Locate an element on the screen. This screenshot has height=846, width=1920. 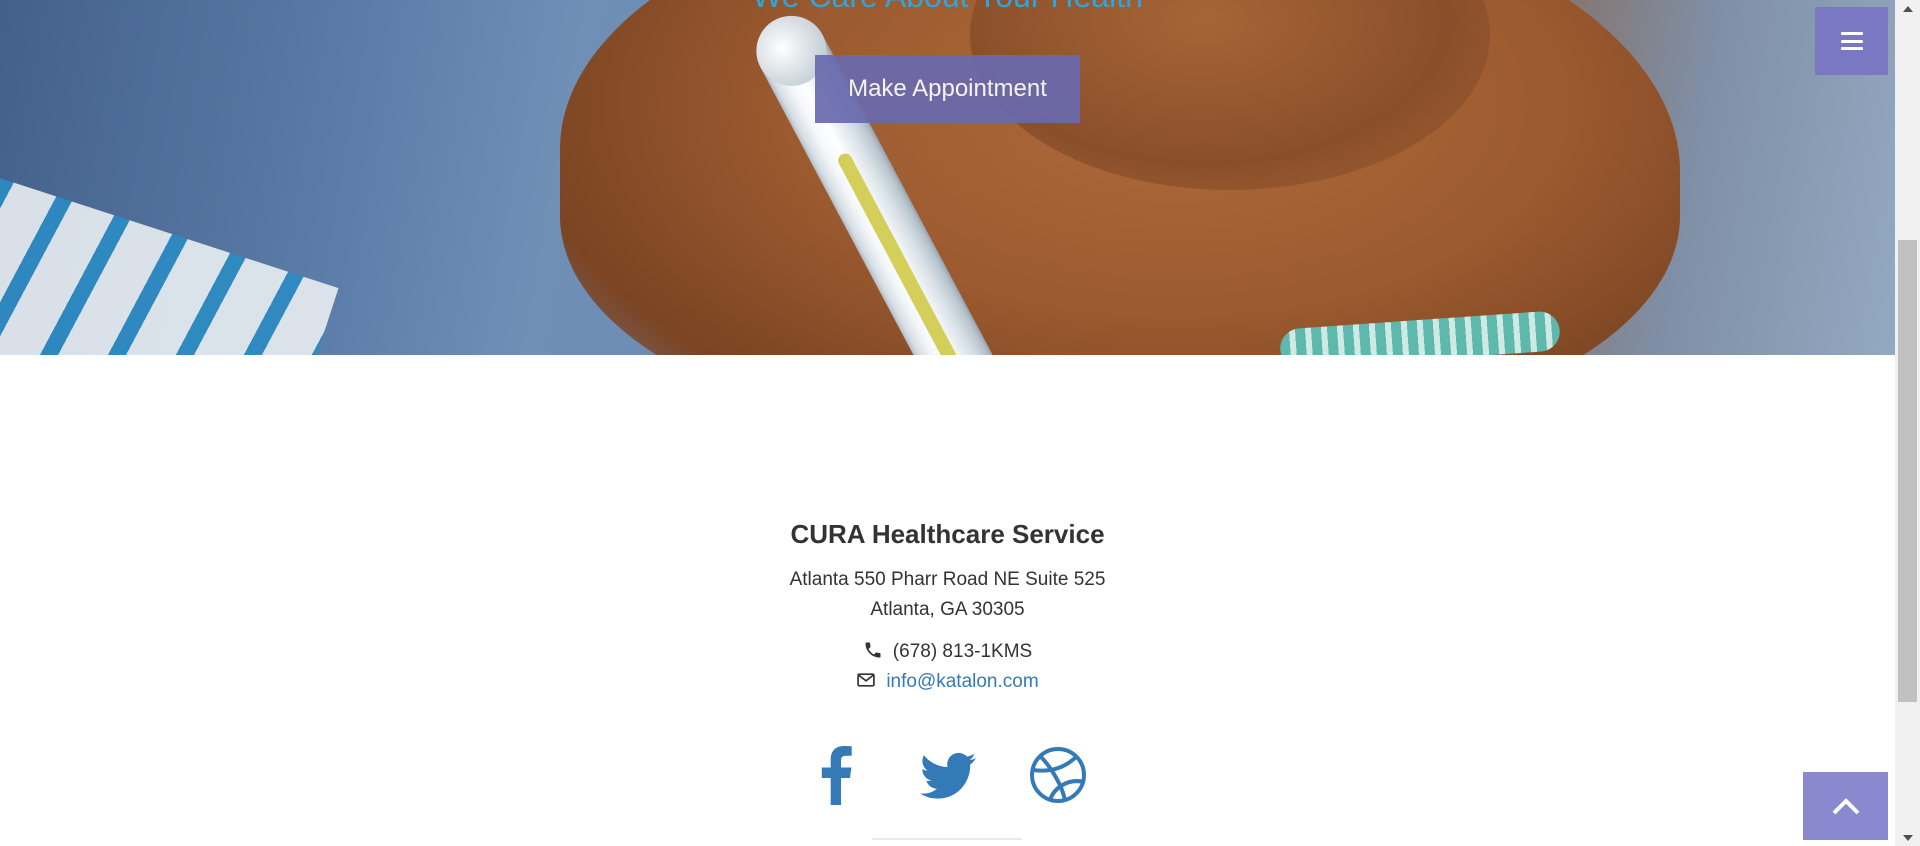
facebook-icon is located at coordinates (836, 775).